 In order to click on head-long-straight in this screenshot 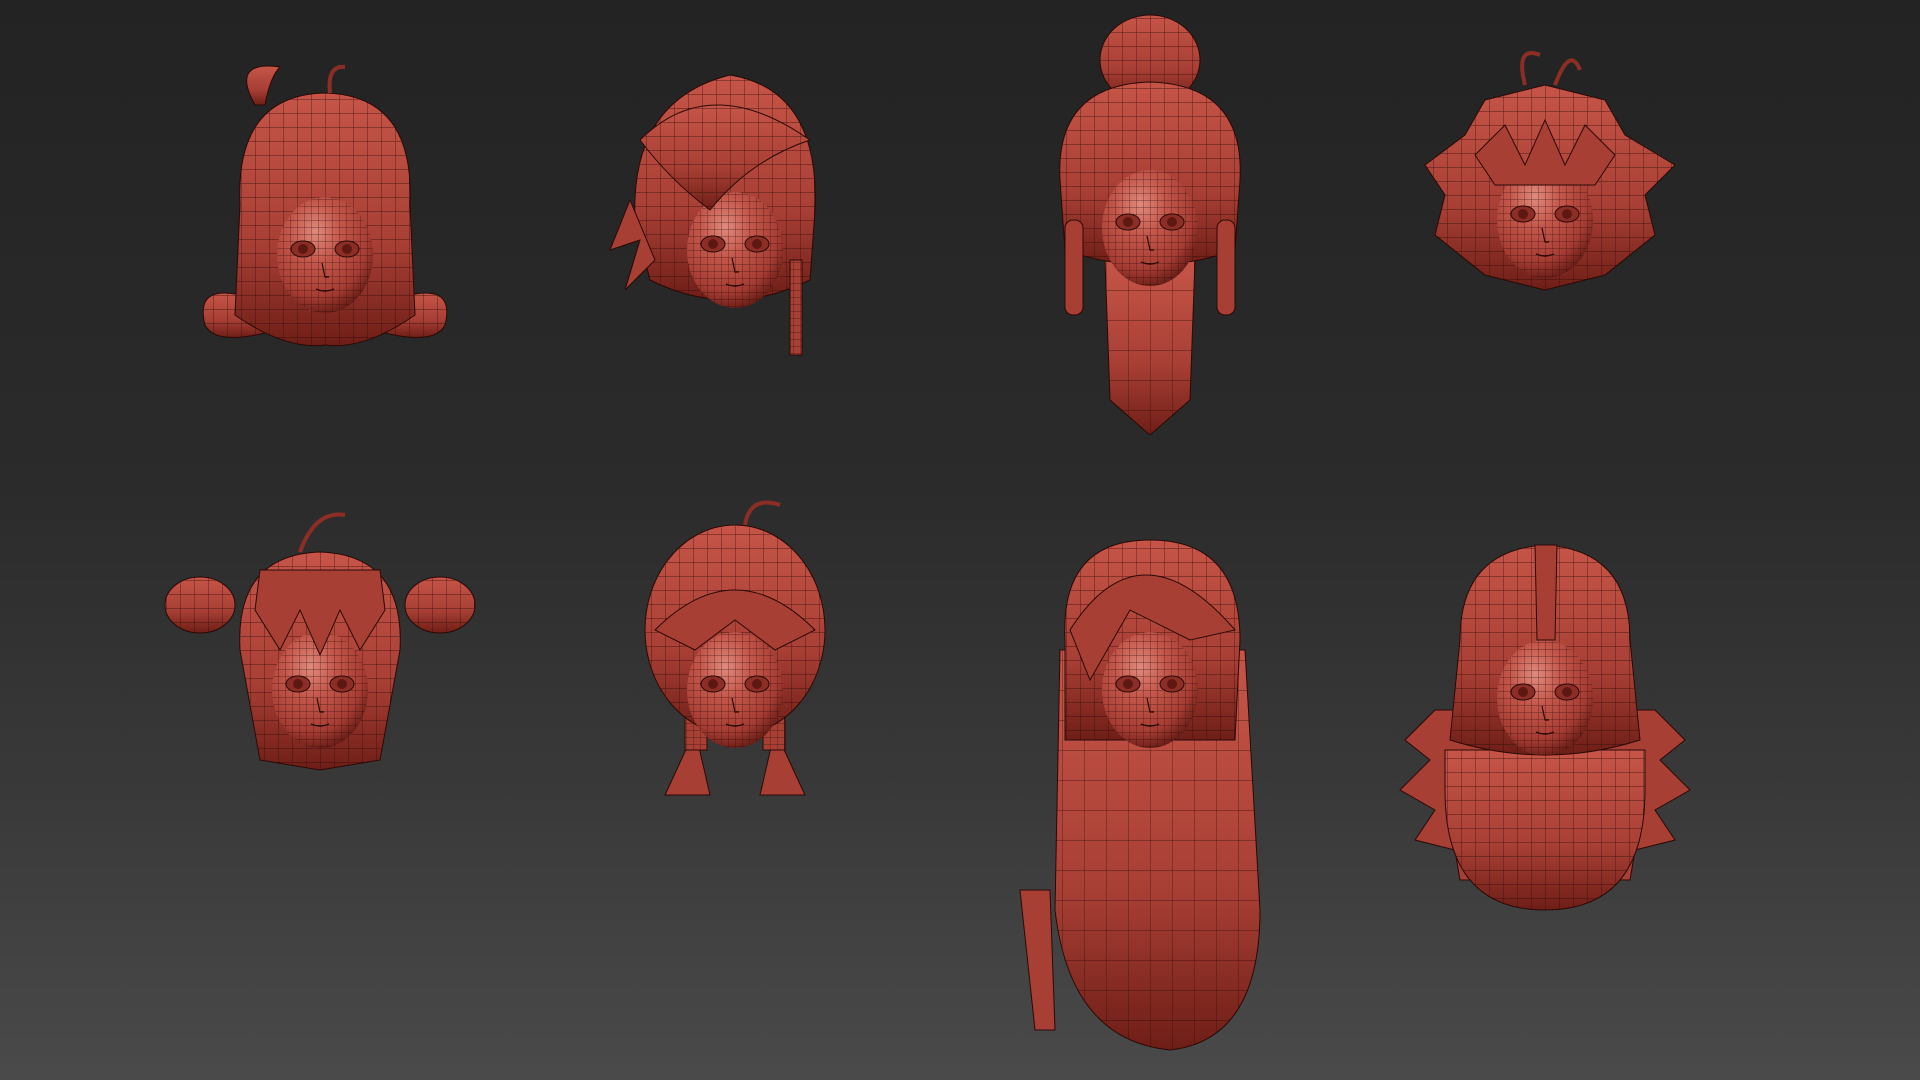, I will do `click(1140, 795)`.